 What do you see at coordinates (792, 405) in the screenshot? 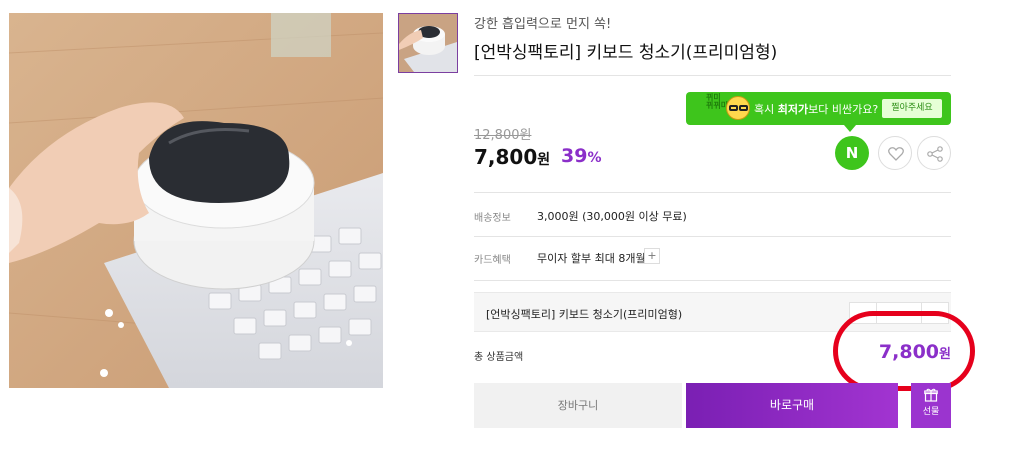
I see `buy-now-button: 바로구매` at bounding box center [792, 405].